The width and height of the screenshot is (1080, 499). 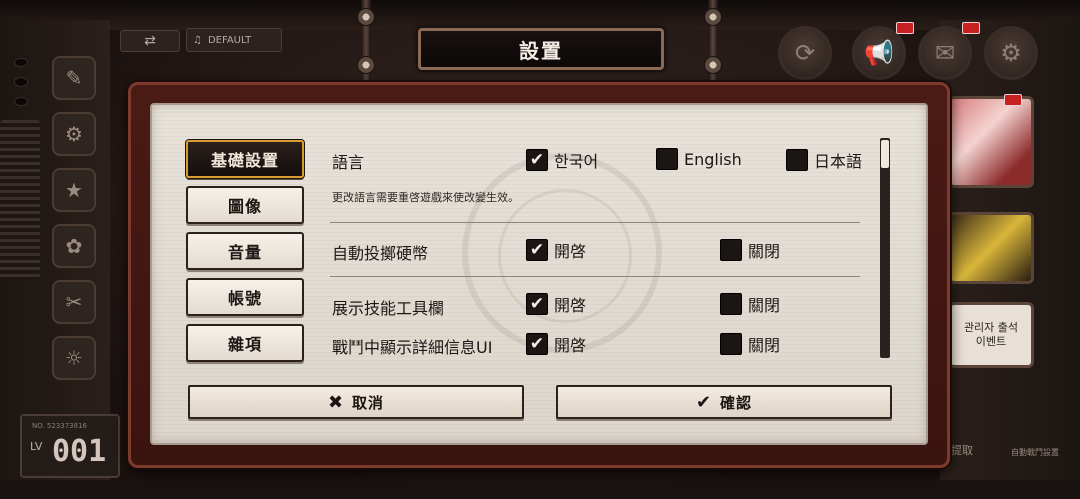 What do you see at coordinates (74, 302) in the screenshot?
I see `side-menu-icon-5: ✂` at bounding box center [74, 302].